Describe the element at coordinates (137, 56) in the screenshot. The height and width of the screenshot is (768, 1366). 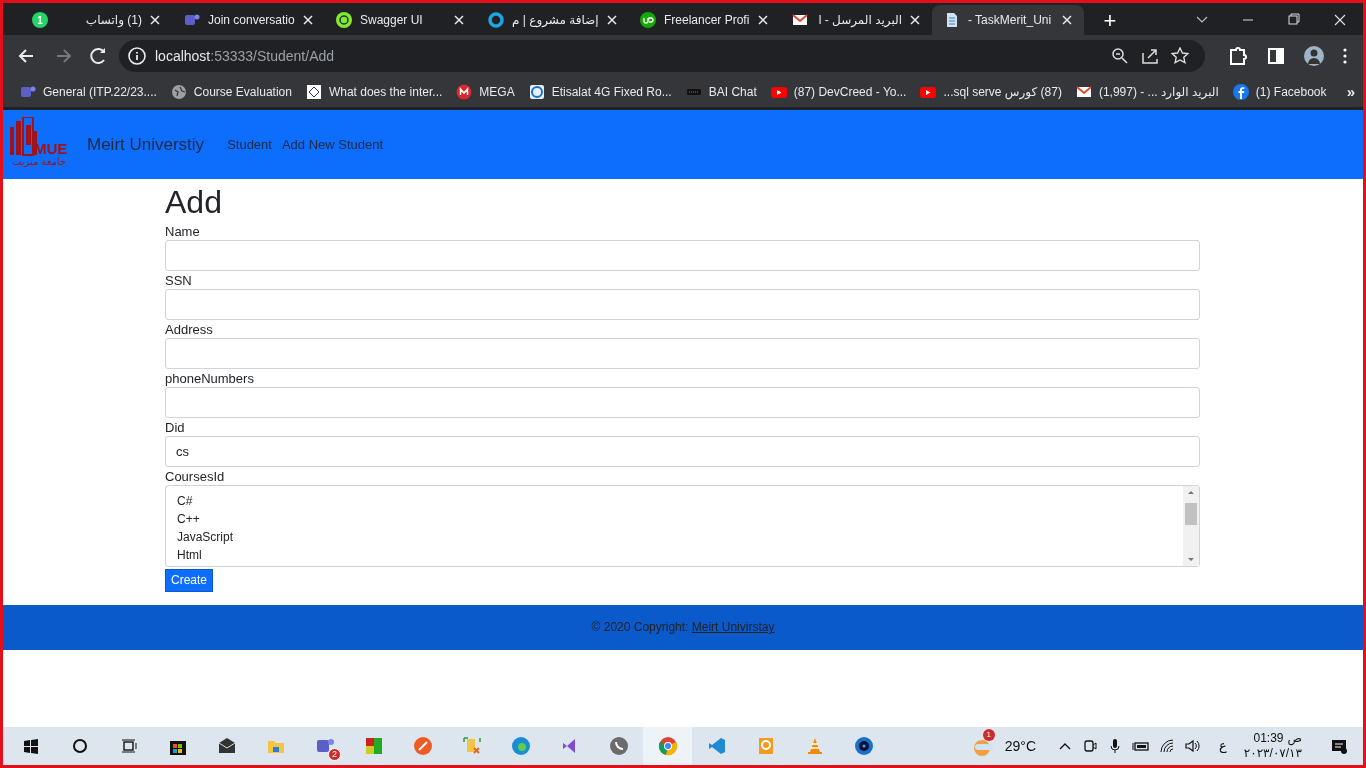
I see `info-icon` at that location.